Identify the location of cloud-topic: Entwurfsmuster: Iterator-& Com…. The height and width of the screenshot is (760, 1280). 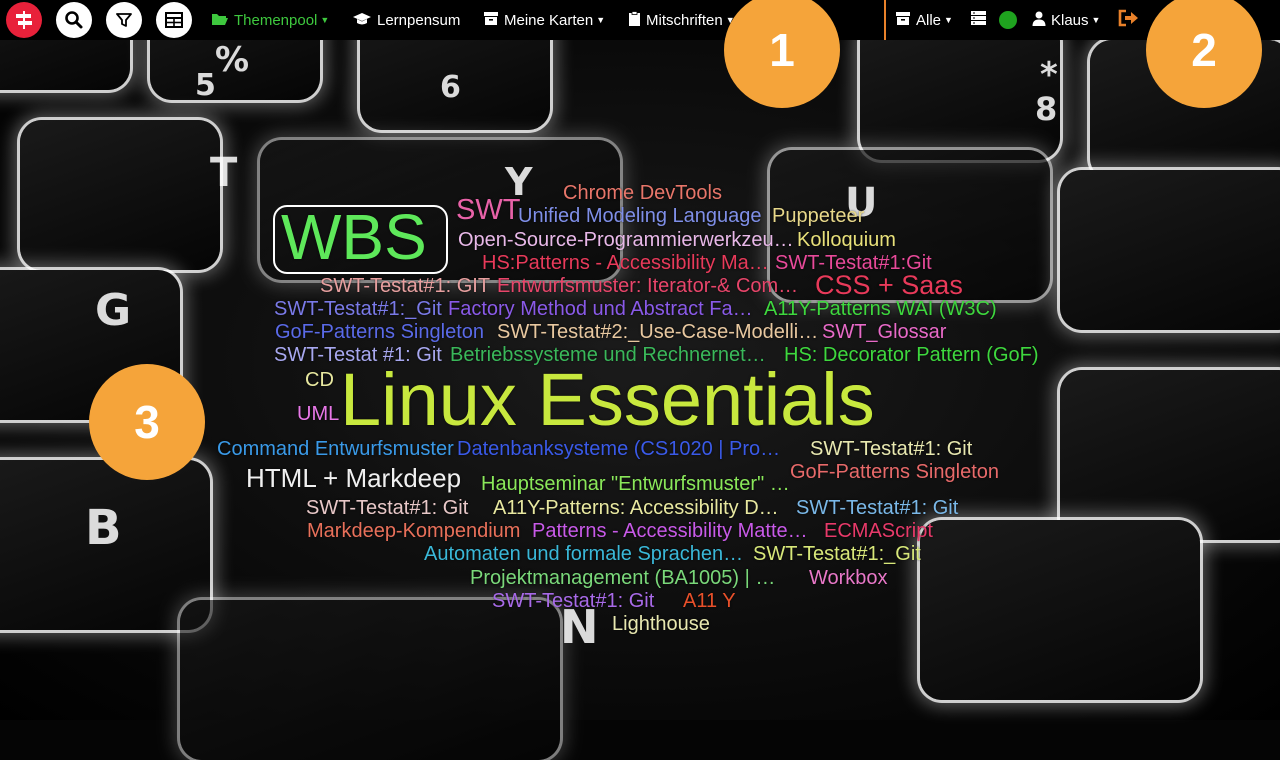
(647, 286).